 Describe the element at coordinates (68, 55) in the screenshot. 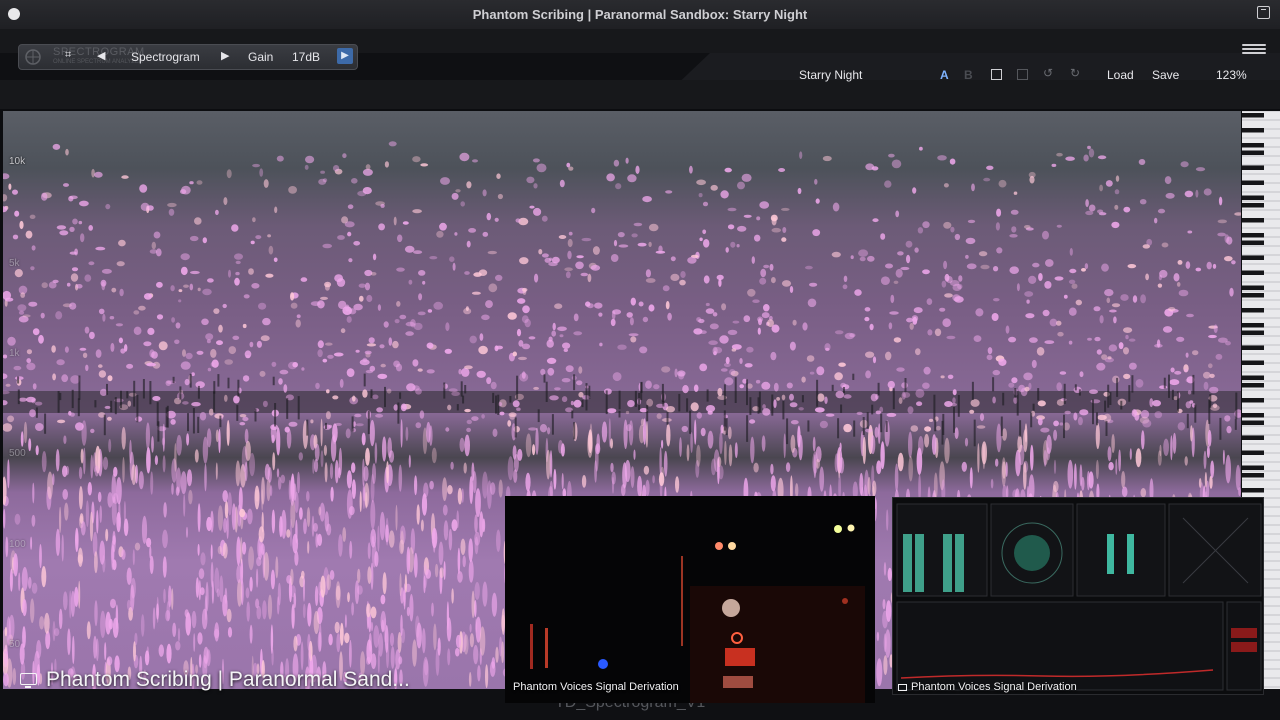

I see `crop-icon: ⌗` at that location.